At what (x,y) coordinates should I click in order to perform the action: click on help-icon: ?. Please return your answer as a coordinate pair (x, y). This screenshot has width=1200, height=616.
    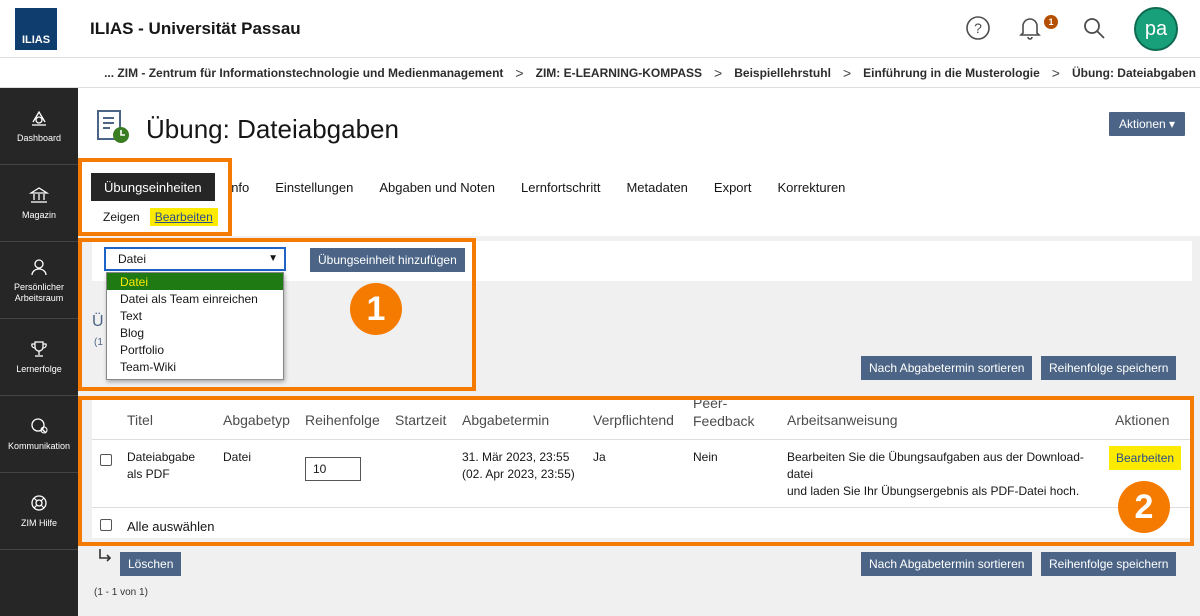
    Looking at the image, I should click on (978, 28).